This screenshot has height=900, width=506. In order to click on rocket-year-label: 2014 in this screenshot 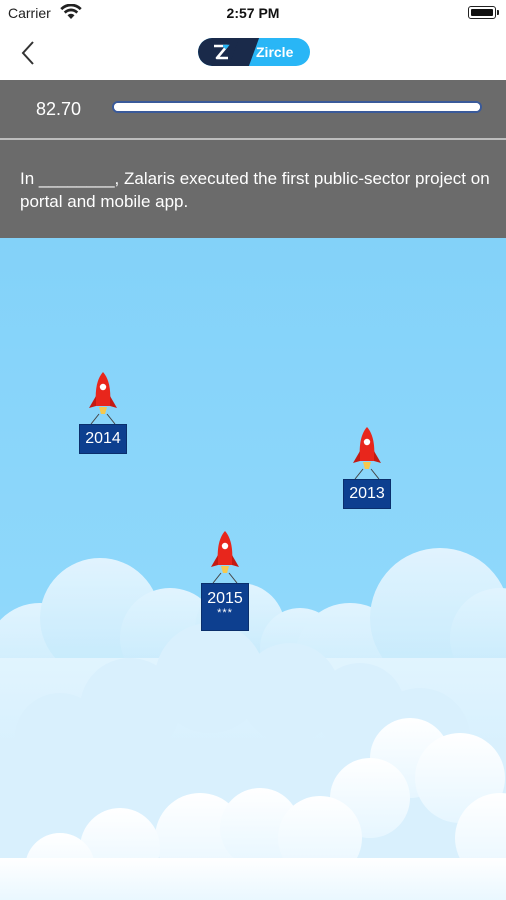, I will do `click(103, 438)`.